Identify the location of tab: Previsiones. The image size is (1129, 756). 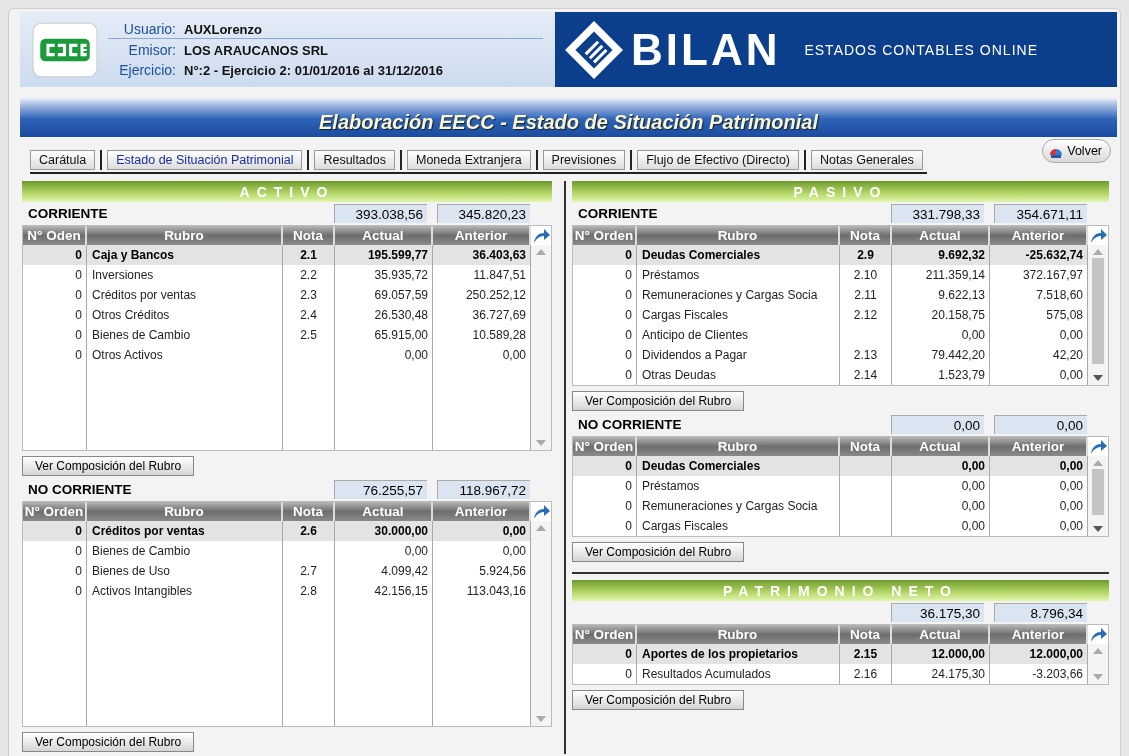
(584, 160).